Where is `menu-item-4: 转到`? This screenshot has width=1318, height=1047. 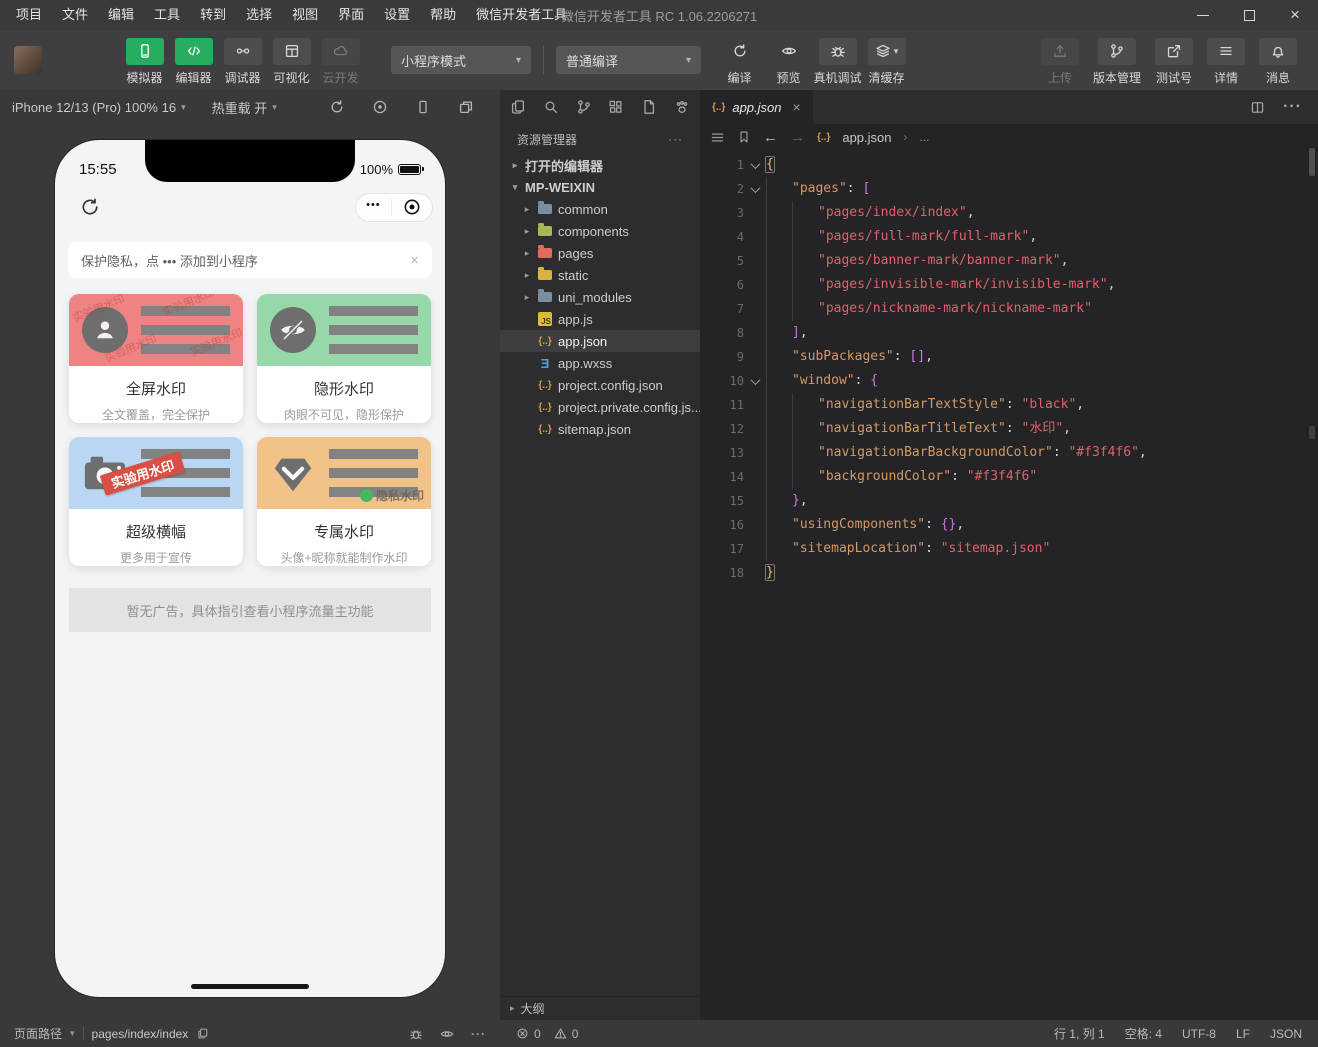 menu-item-4: 转到 is located at coordinates (213, 15).